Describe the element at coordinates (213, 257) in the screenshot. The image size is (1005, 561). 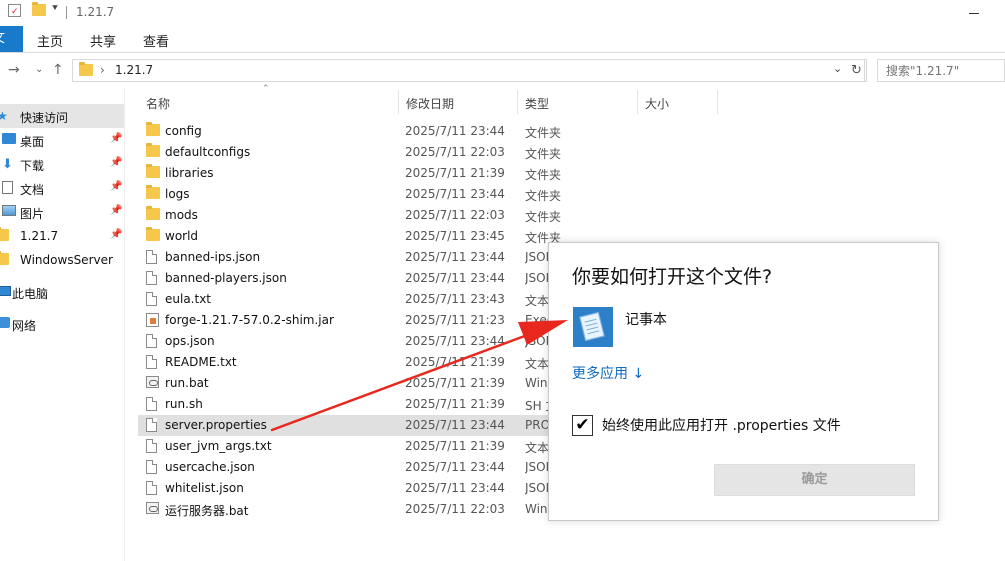
I see `file-name: banned-ips.json` at that location.